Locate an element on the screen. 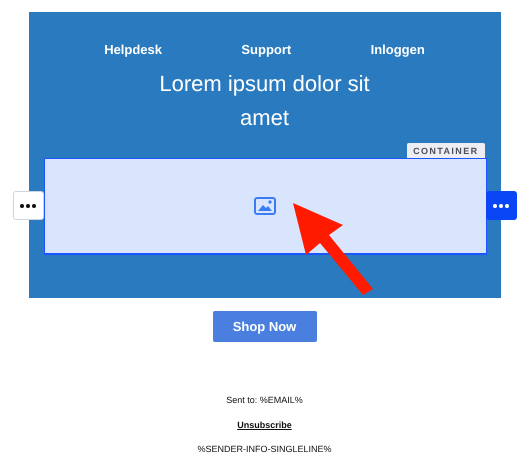 This screenshot has width=529, height=471. nav-link: Helpdesk is located at coordinates (133, 49).